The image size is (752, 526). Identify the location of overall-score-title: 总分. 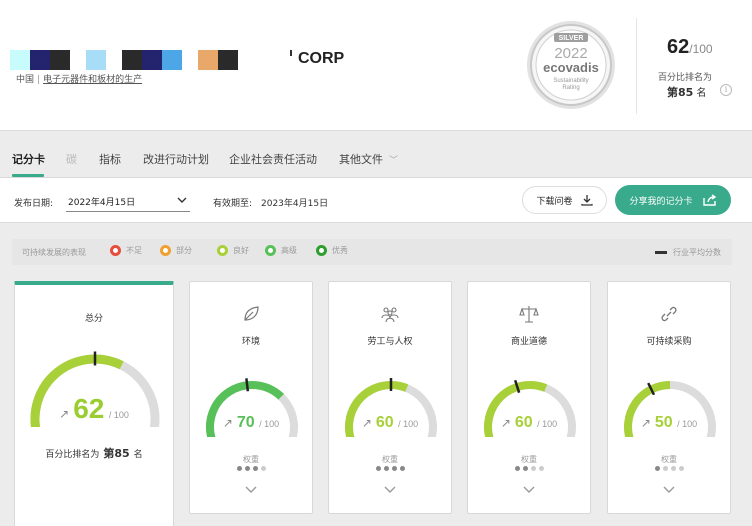
(93, 319).